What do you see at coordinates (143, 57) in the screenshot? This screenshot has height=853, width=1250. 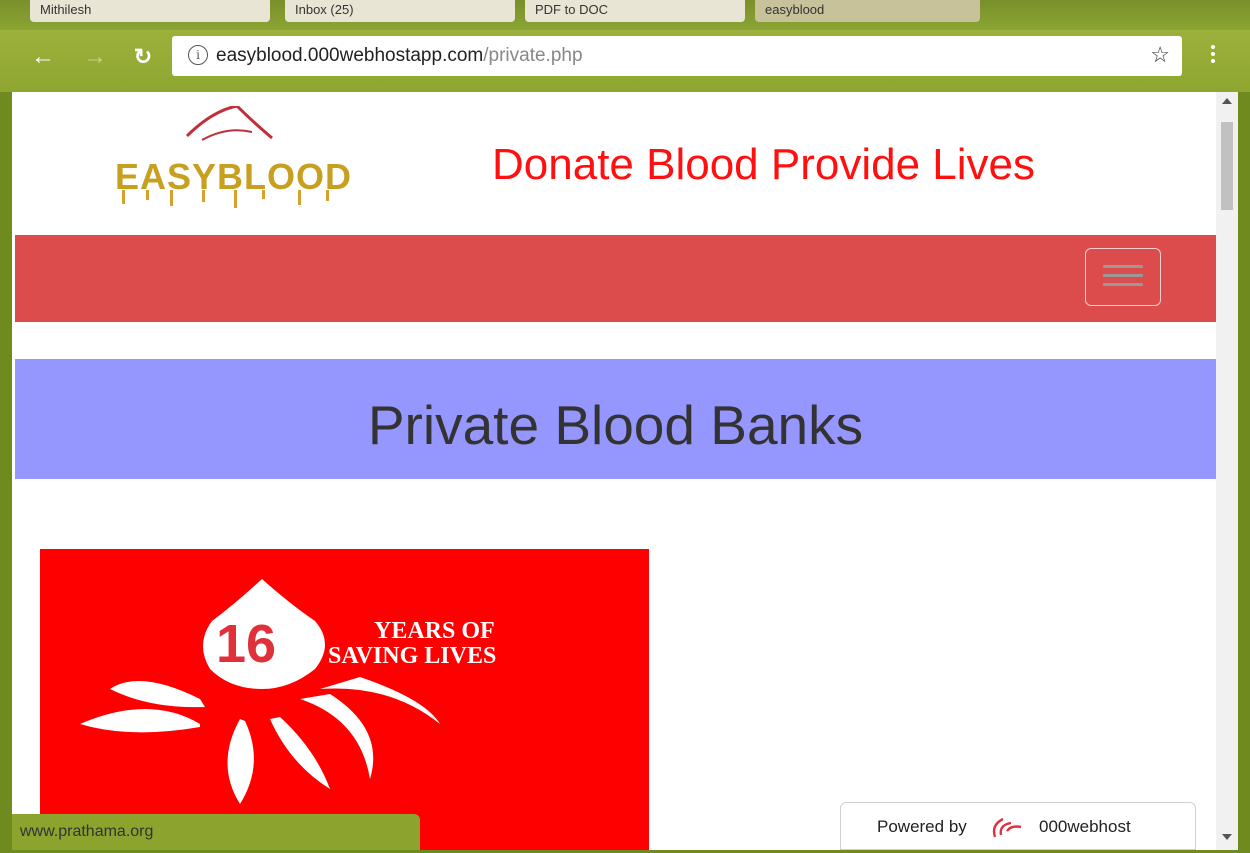 I see `reload-icon: ↻` at bounding box center [143, 57].